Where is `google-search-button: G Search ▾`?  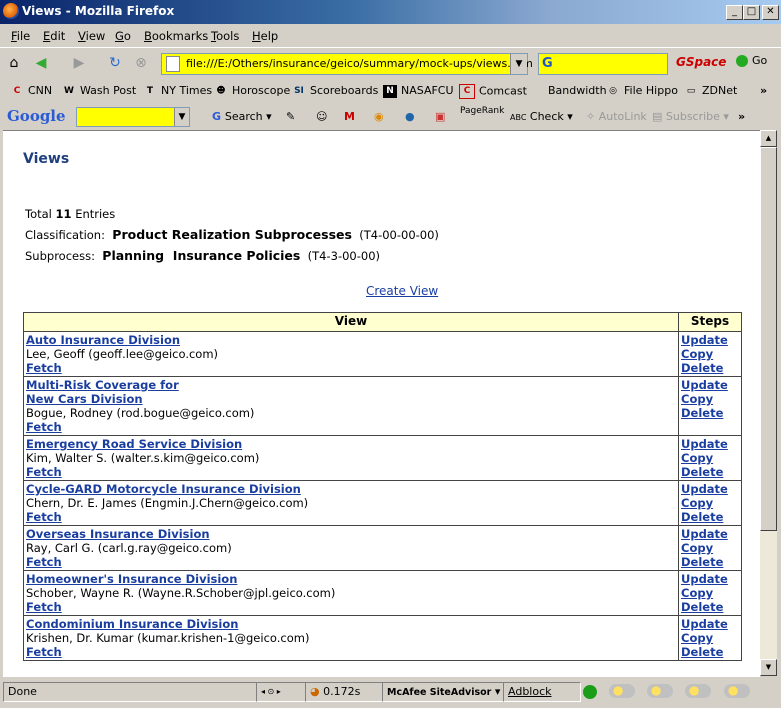
google-search-button: G Search ▾ is located at coordinates (242, 116).